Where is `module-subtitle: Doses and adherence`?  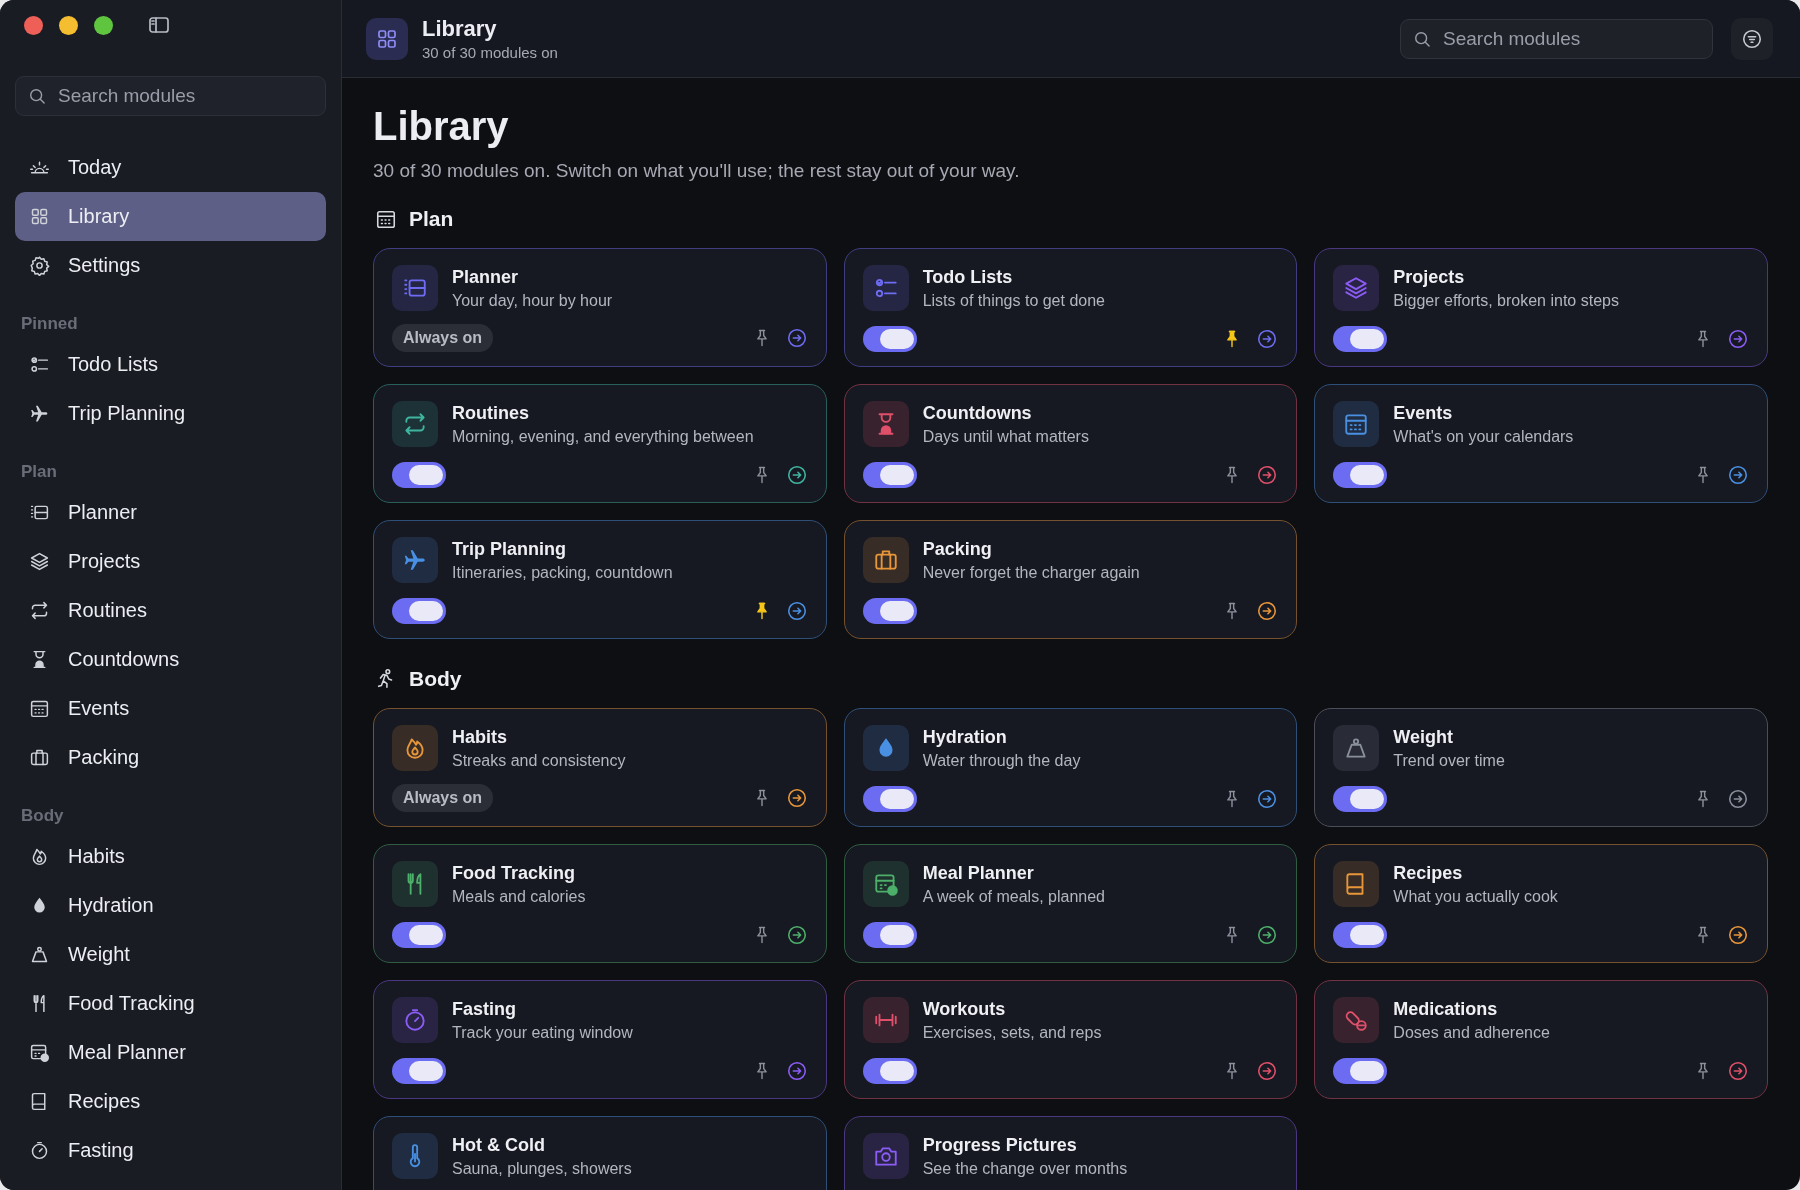 module-subtitle: Doses and adherence is located at coordinates (1471, 1033).